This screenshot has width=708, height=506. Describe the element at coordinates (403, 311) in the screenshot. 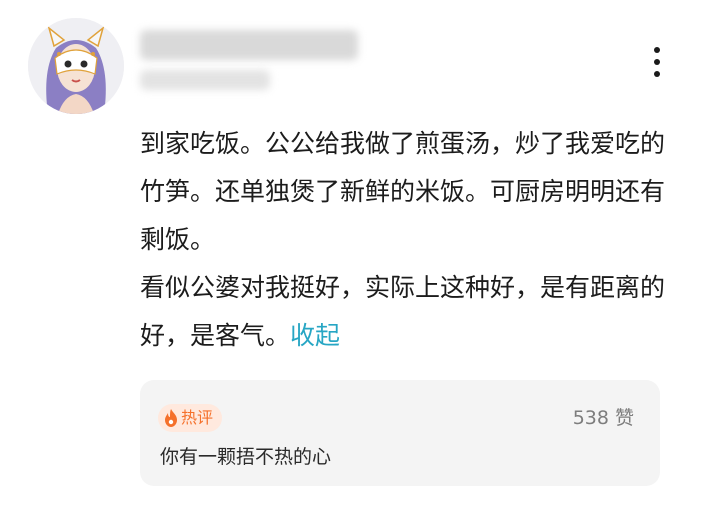

I see `post-paragraph-text: 看似公婆对我挺好，实际上这种好，是有距离的好，是客气。` at that location.